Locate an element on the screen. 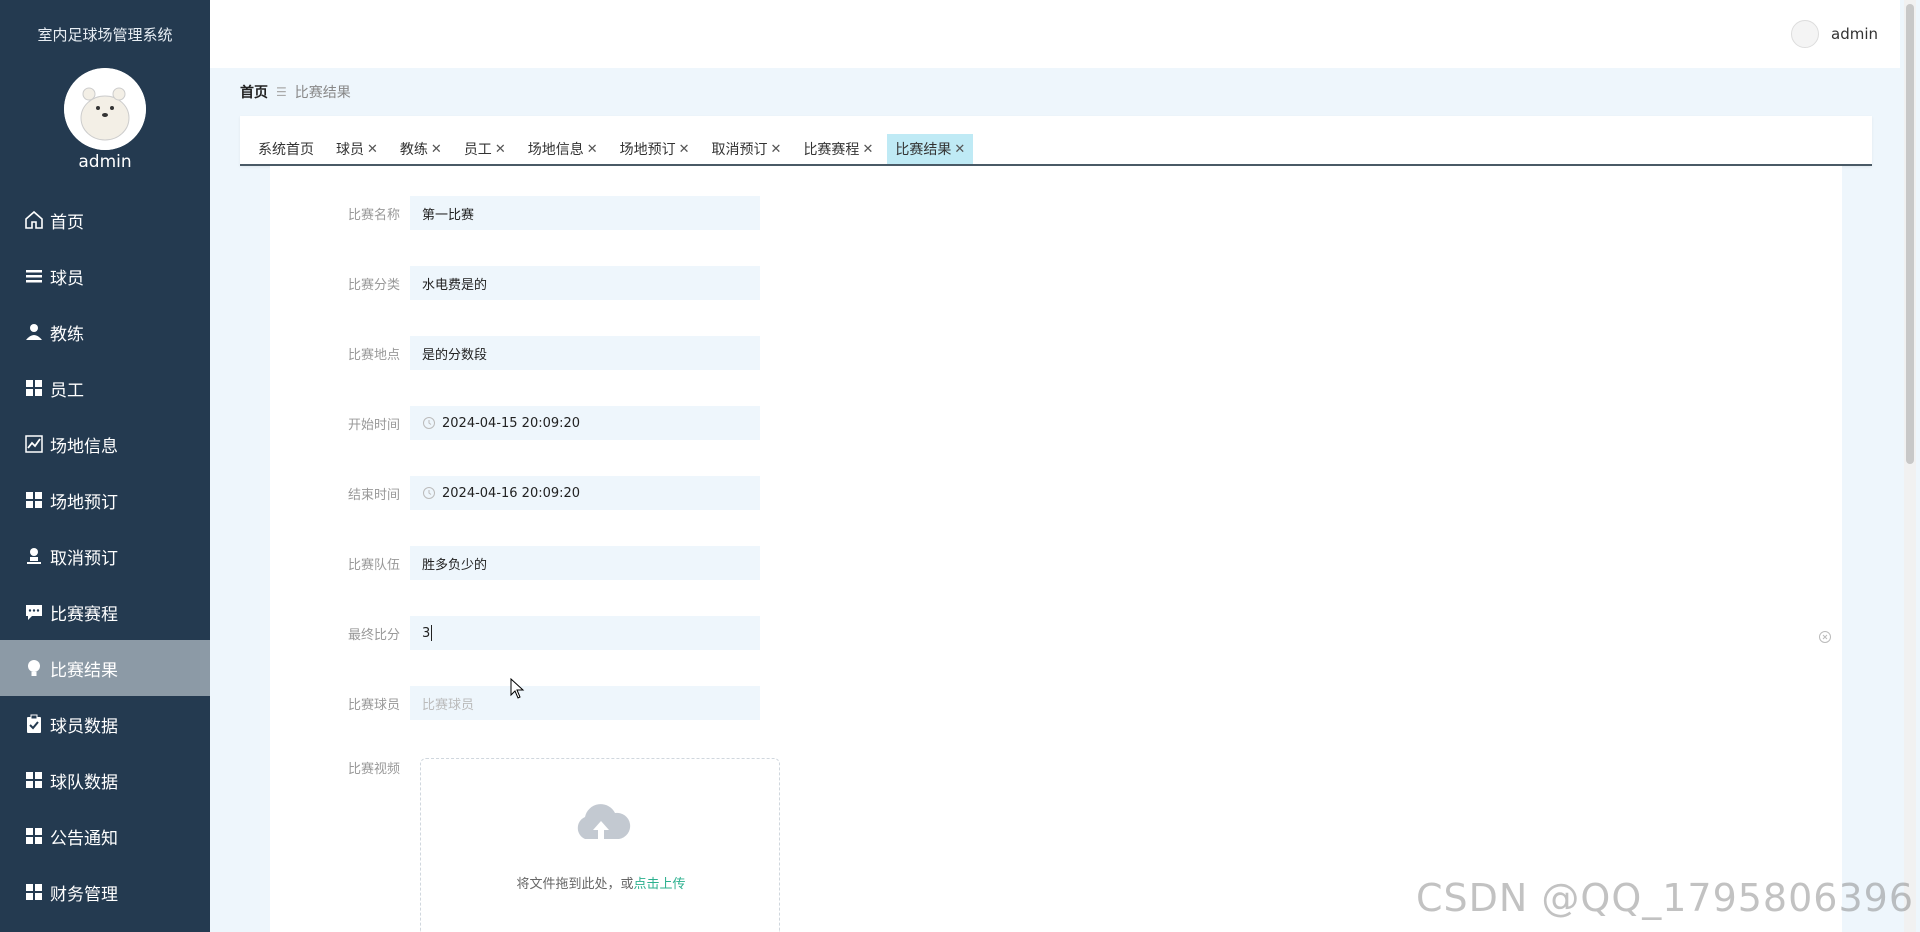 This screenshot has height=932, width=1920. tab-coaches: 教练 ✕ is located at coordinates (421, 149).